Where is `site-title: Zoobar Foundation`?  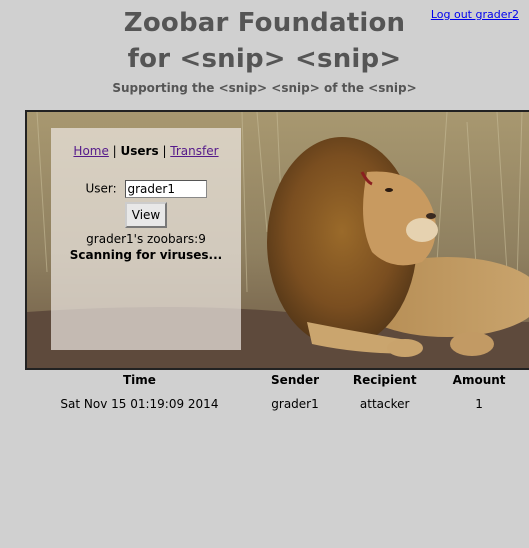 site-title: Zoobar Foundation is located at coordinates (264, 23).